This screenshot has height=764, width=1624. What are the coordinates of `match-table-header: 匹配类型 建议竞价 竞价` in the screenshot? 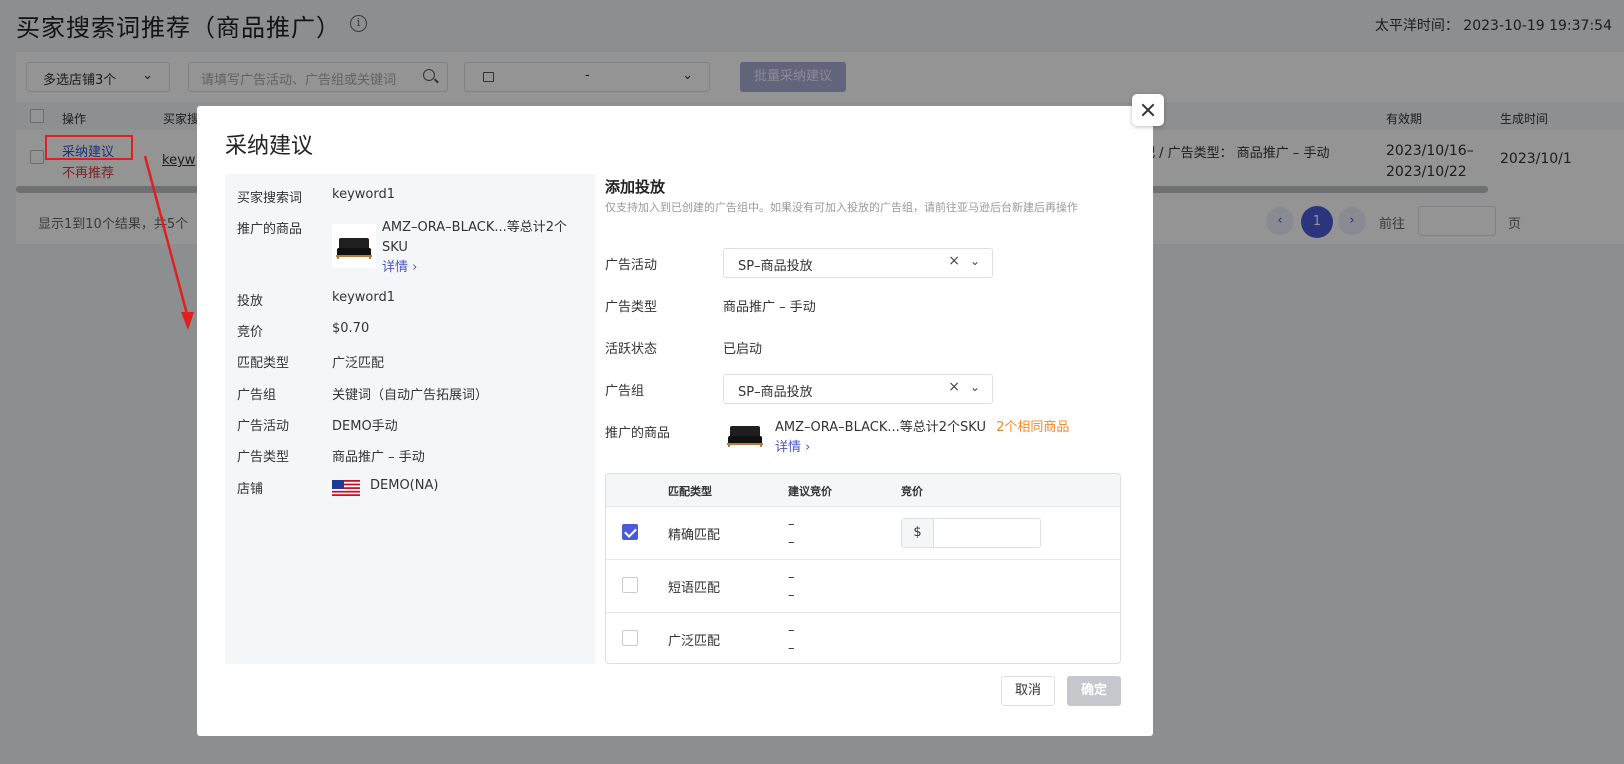 It's located at (863, 490).